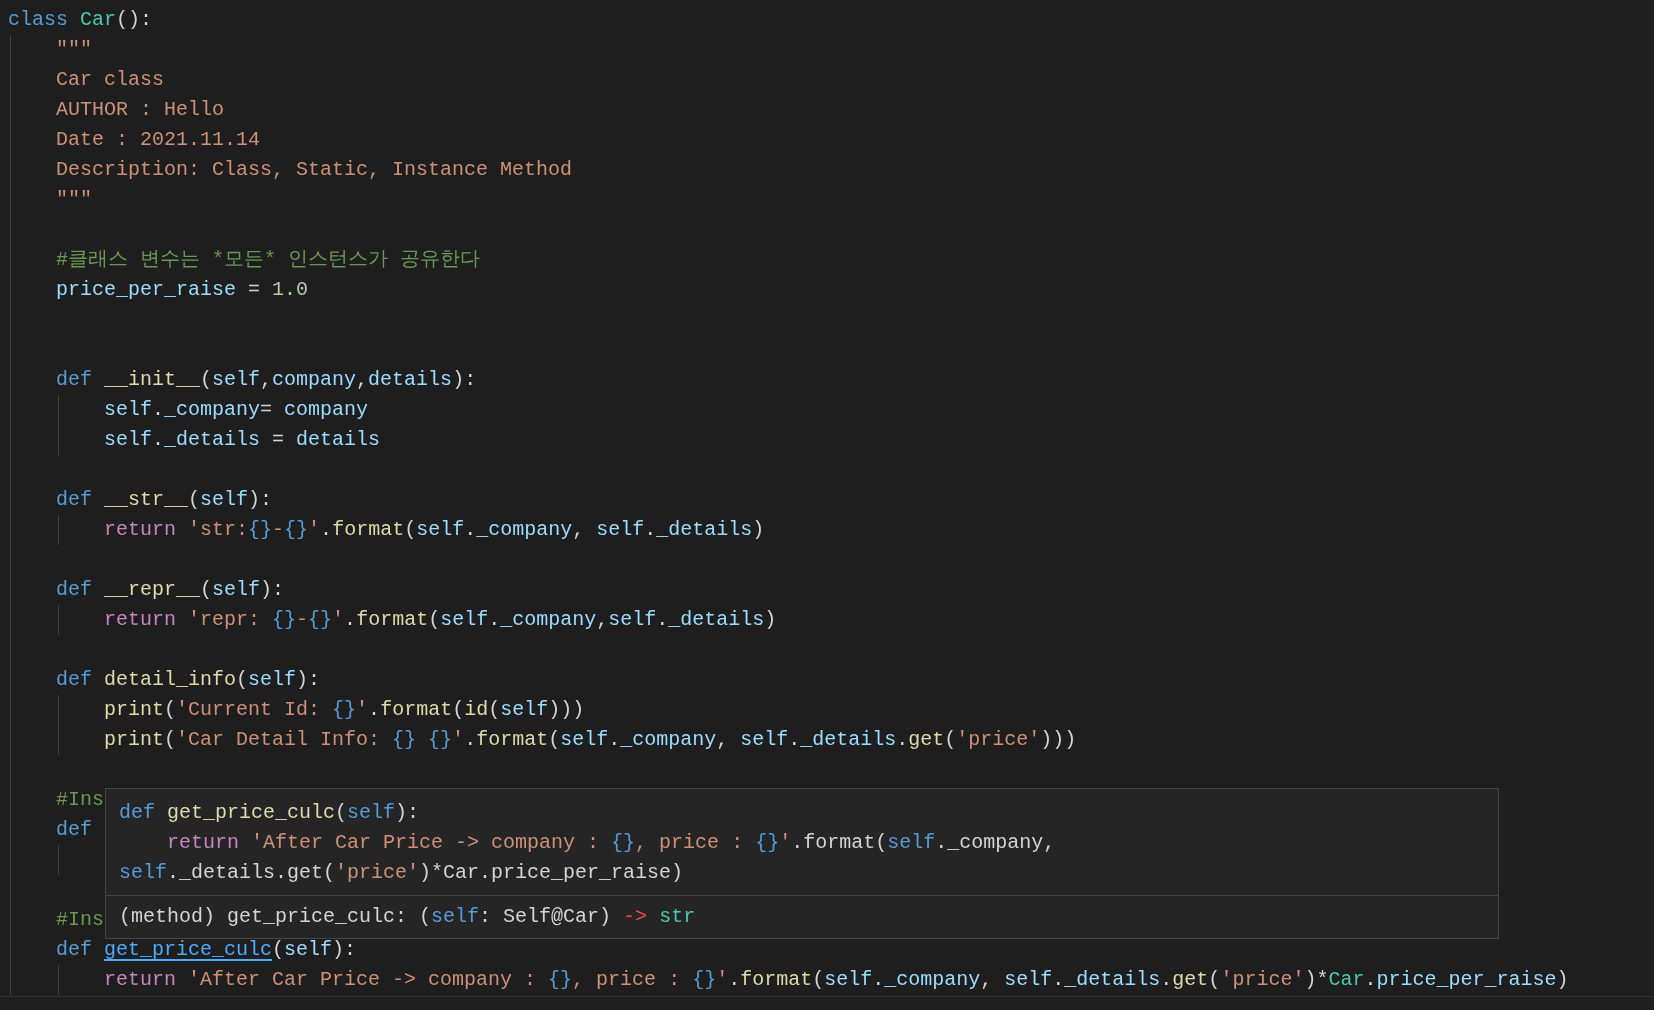 This screenshot has height=1010, width=1654. Describe the element at coordinates (407, 916) in the screenshot. I see `method-signature: (method) get_price_culc: (self: Self@Car) -> str` at that location.